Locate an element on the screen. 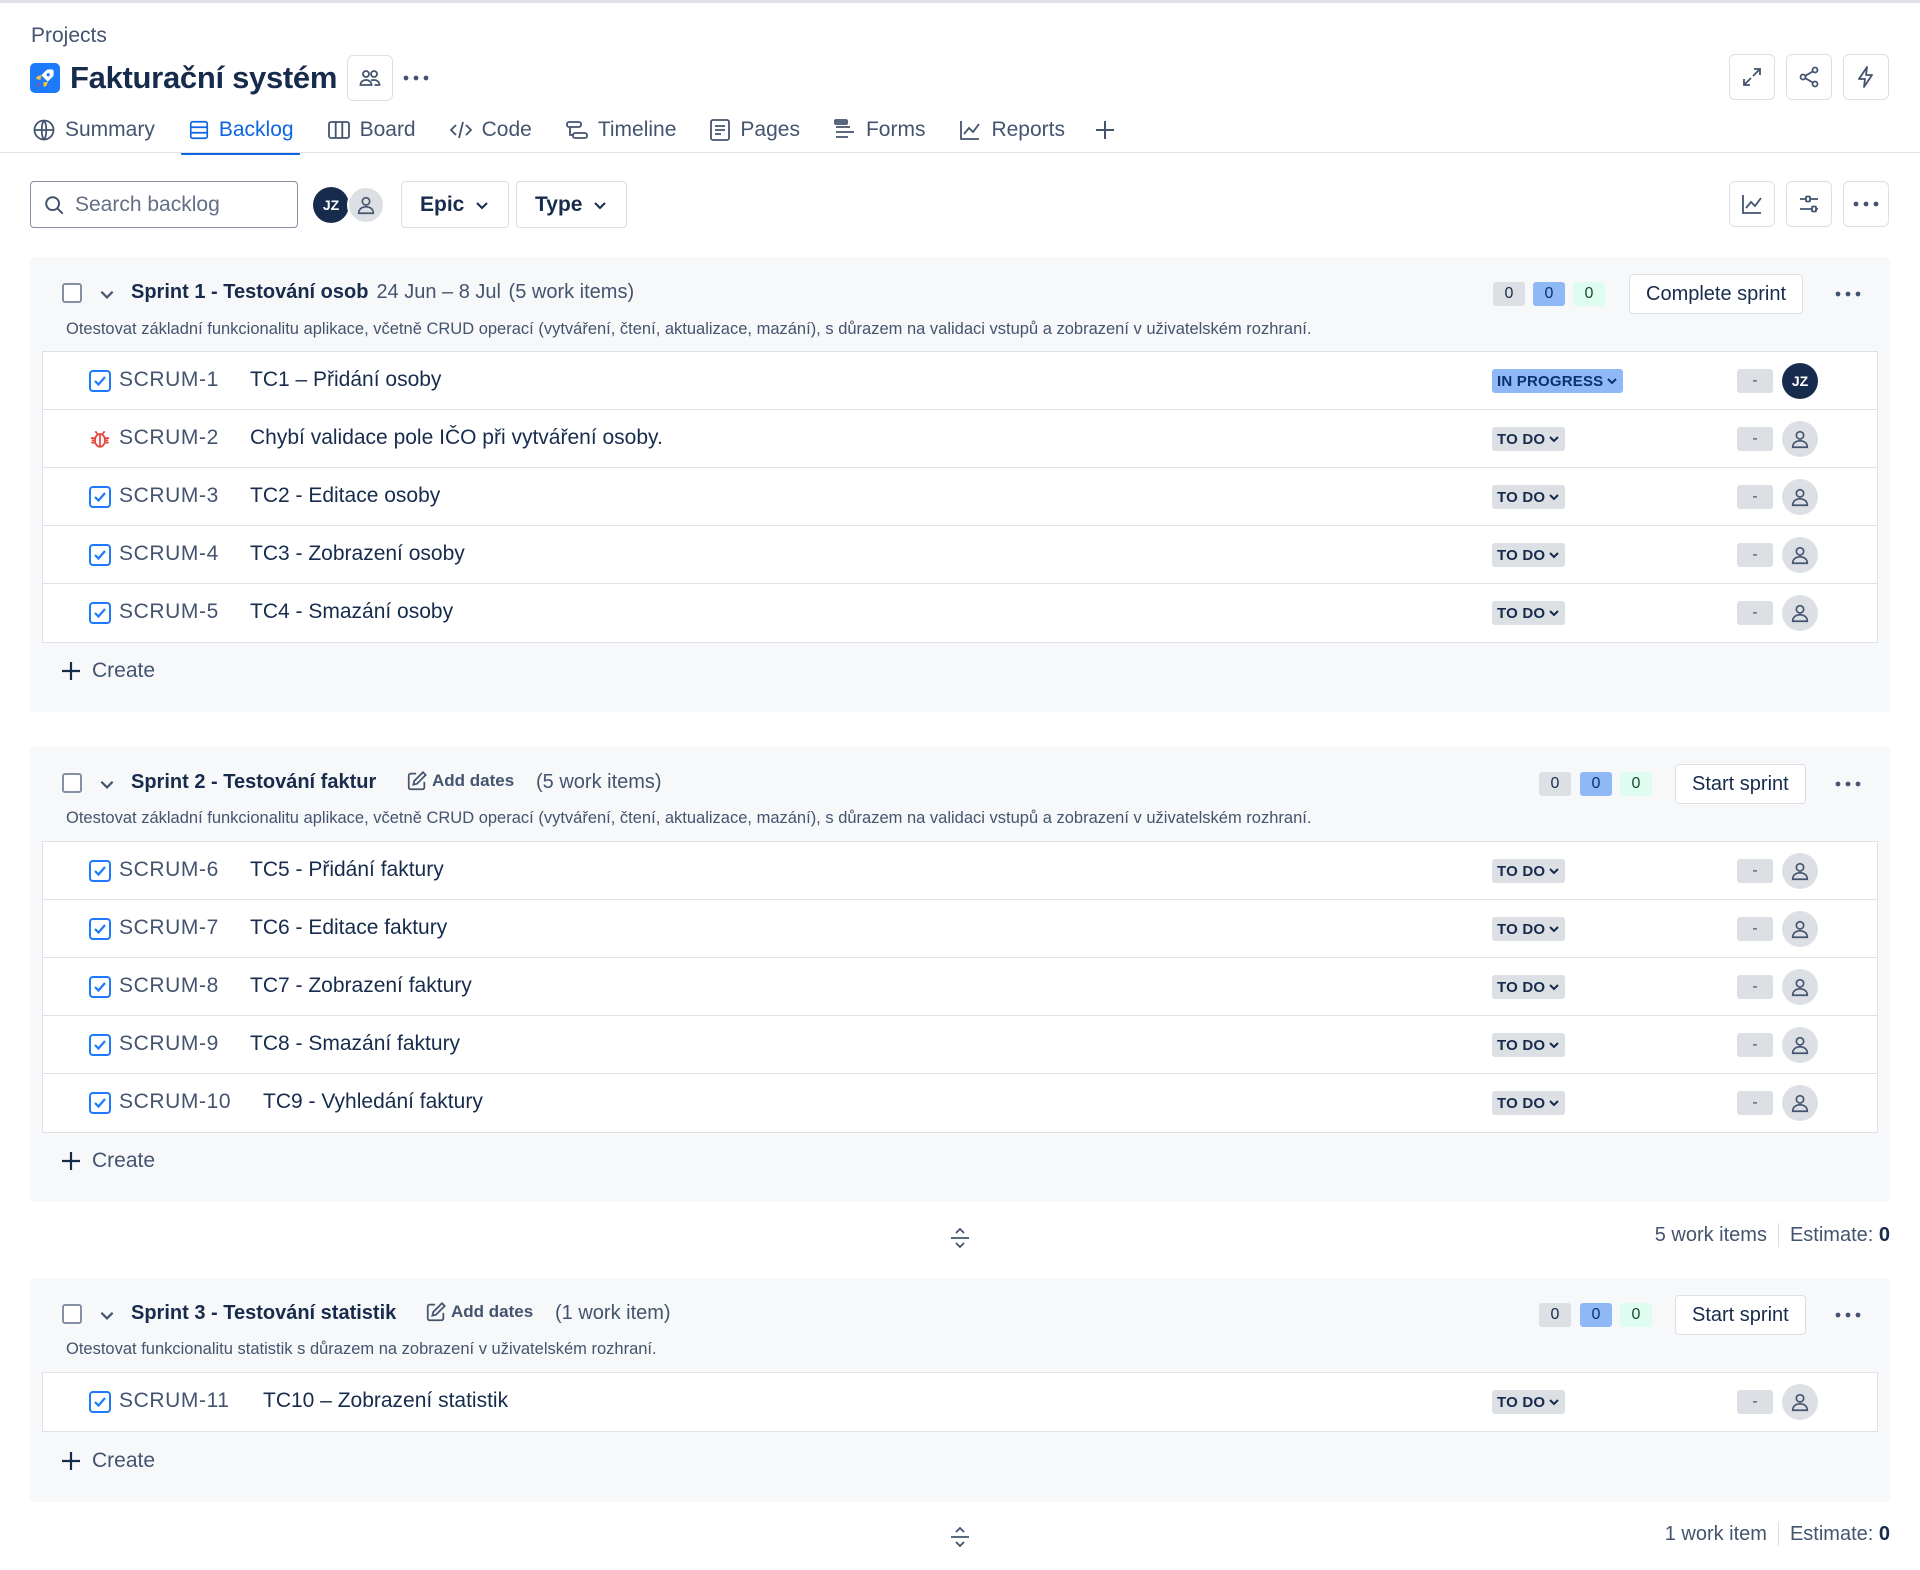 This screenshot has width=1920, height=1570. item-key: SCRUM-1 is located at coordinates (169, 380).